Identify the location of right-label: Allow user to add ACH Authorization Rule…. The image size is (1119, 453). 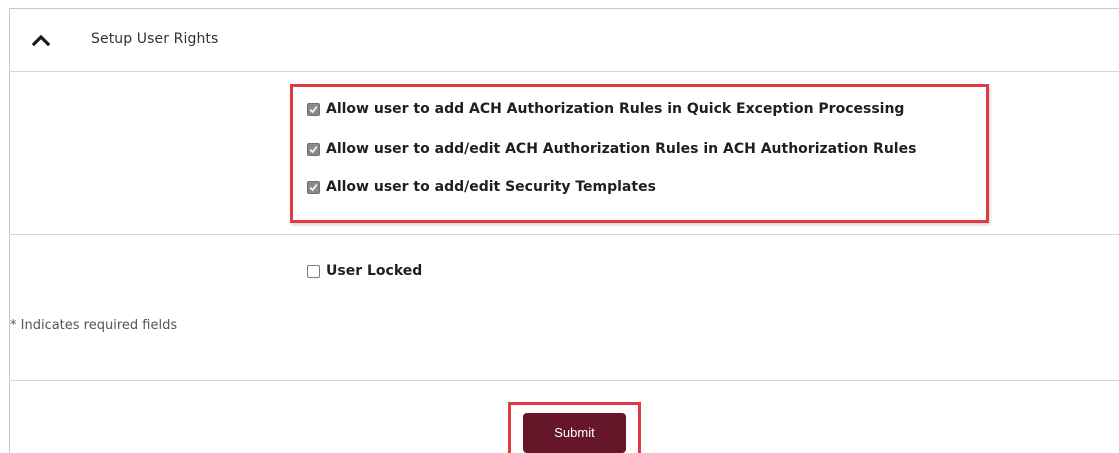
(615, 109).